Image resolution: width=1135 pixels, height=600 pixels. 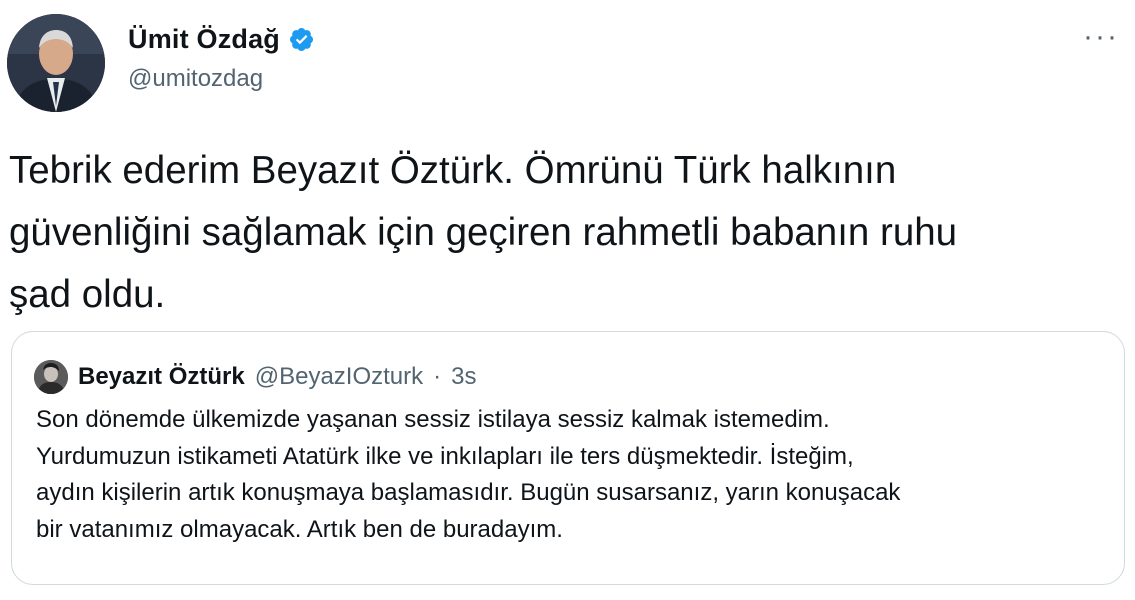 I want to click on quoted-tweet-time: 3s, so click(x=463, y=377).